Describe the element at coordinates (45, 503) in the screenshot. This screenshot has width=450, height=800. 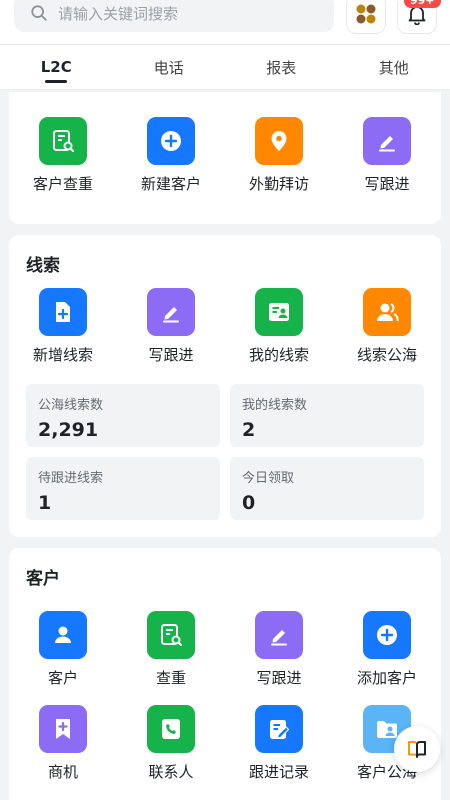
I see `stat-value: 1` at that location.